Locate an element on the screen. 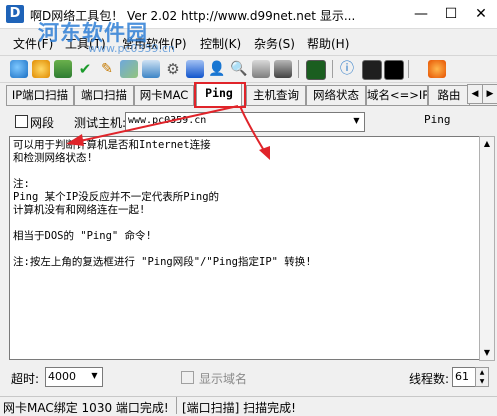 The width and height of the screenshot is (497, 416). status-right: [端口扫描] 扫描完成! is located at coordinates (239, 408).